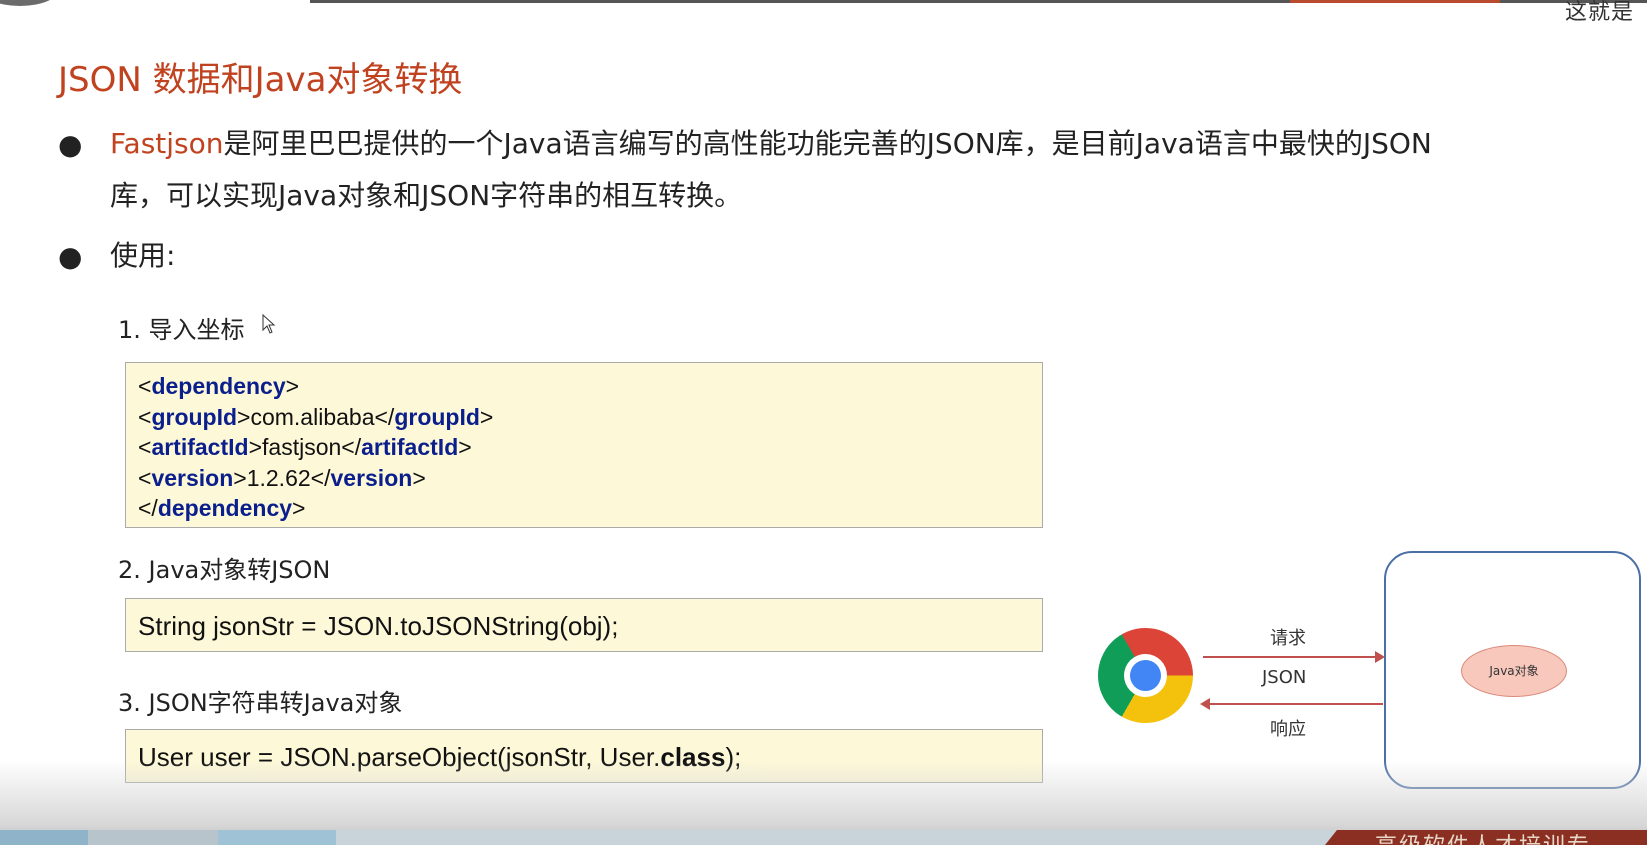 This screenshot has width=1647, height=845. Describe the element at coordinates (1483, 836) in the screenshot. I see `brand-banner-text: 高级软件人才培训专` at that location.